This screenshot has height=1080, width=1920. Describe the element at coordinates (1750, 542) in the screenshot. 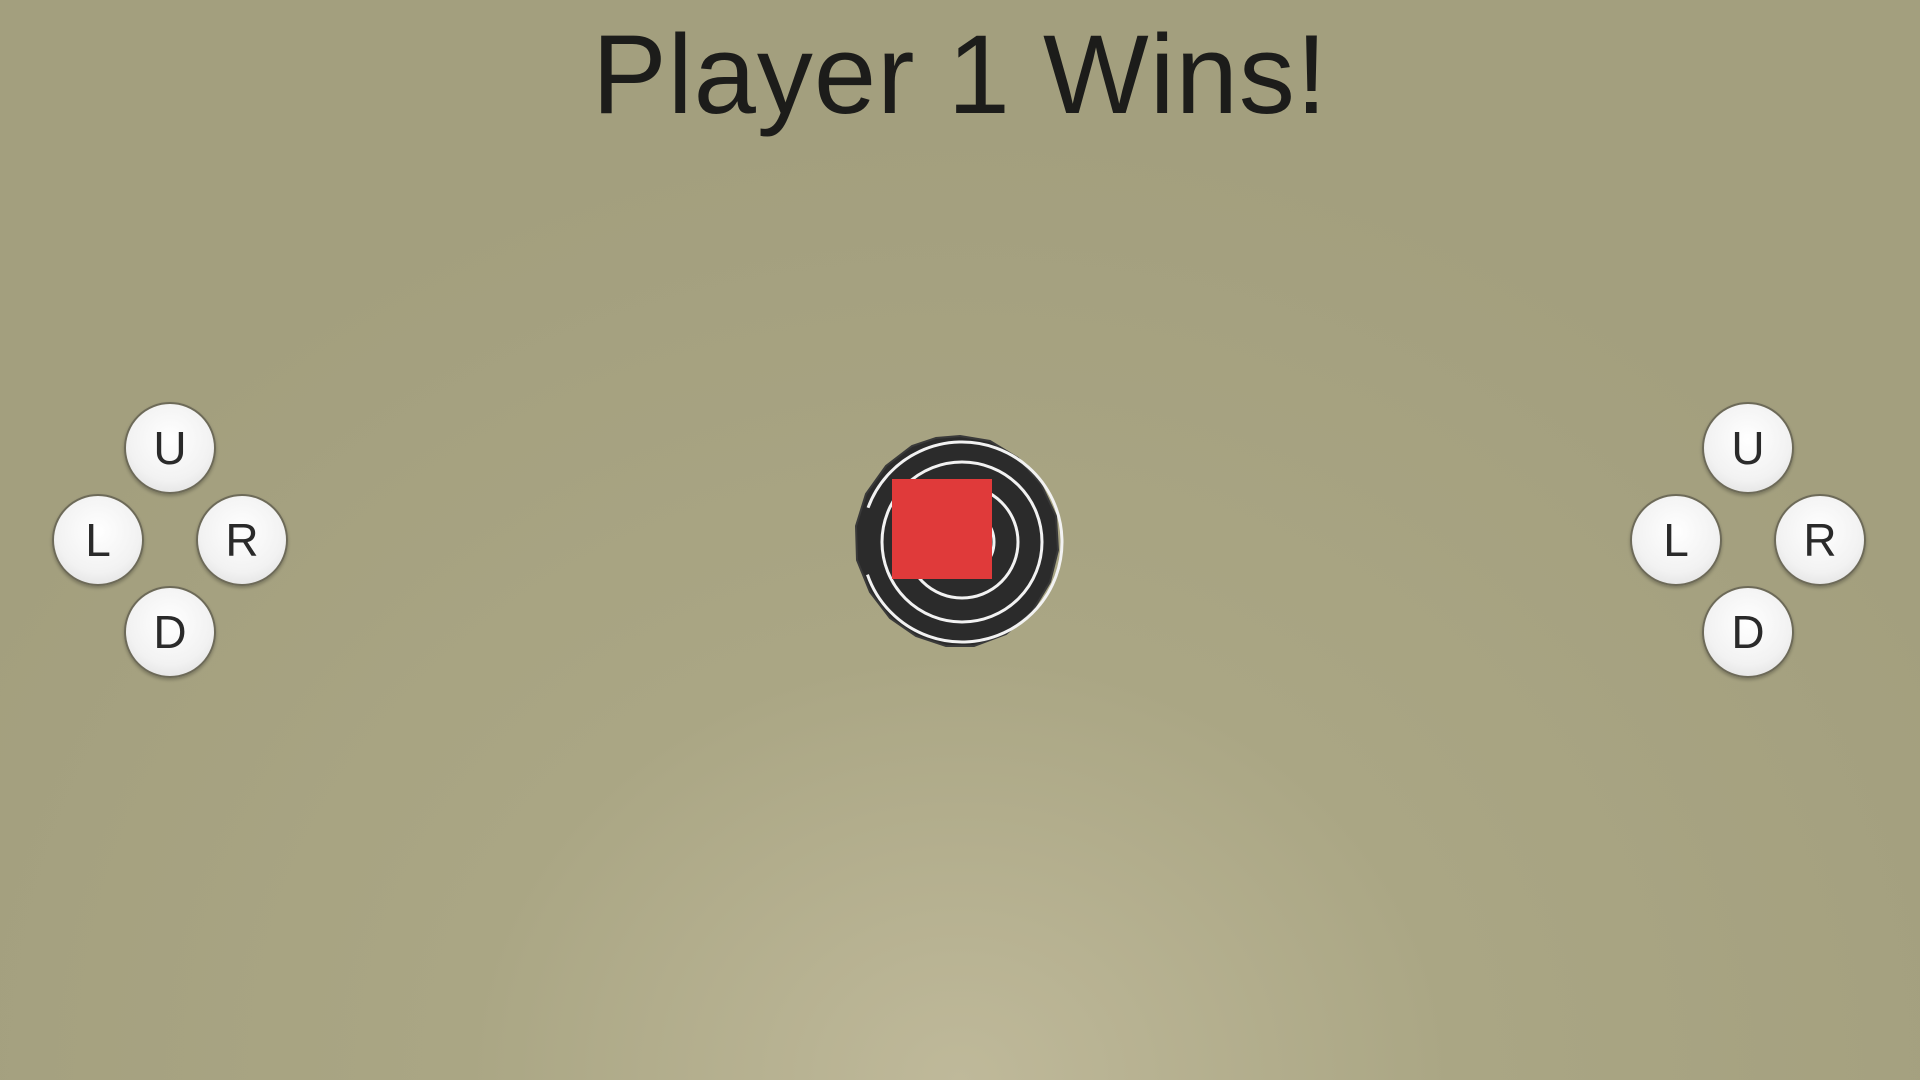

I see `player2-dpad: U L R D` at that location.